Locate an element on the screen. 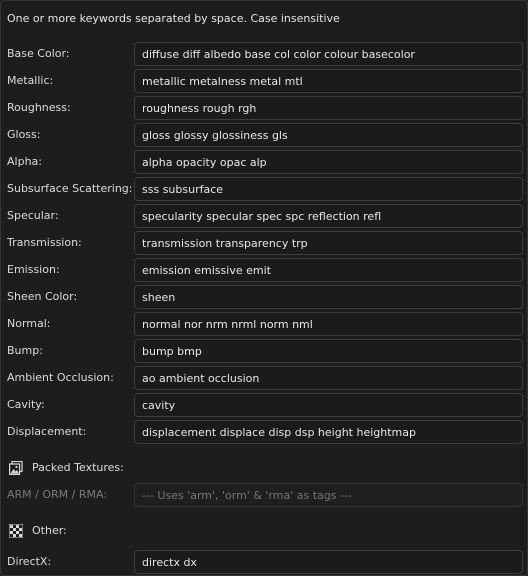  row-transmission: Transmission: is located at coordinates (264, 243).